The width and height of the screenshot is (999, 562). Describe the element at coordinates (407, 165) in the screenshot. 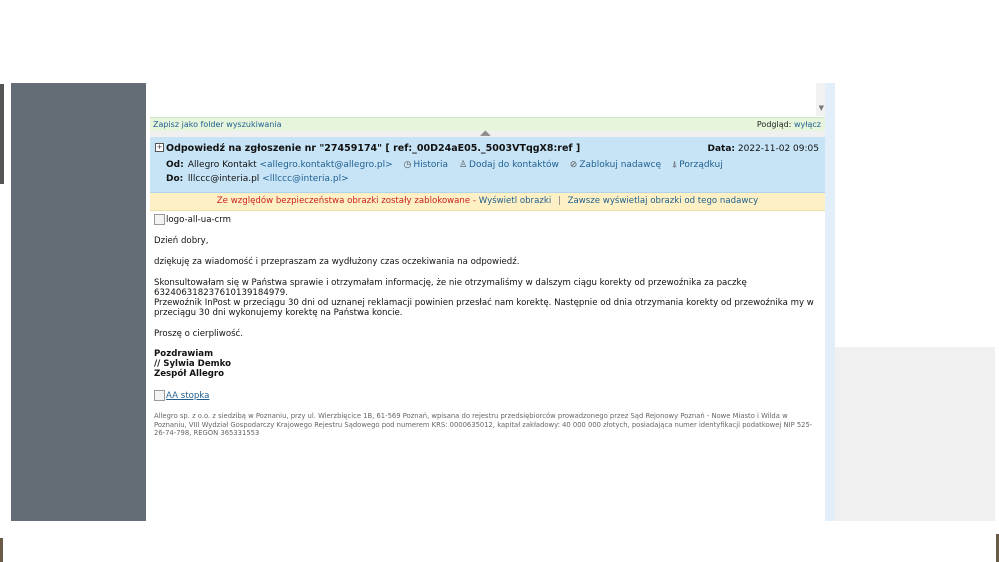

I see `clock-icon: ◷` at that location.